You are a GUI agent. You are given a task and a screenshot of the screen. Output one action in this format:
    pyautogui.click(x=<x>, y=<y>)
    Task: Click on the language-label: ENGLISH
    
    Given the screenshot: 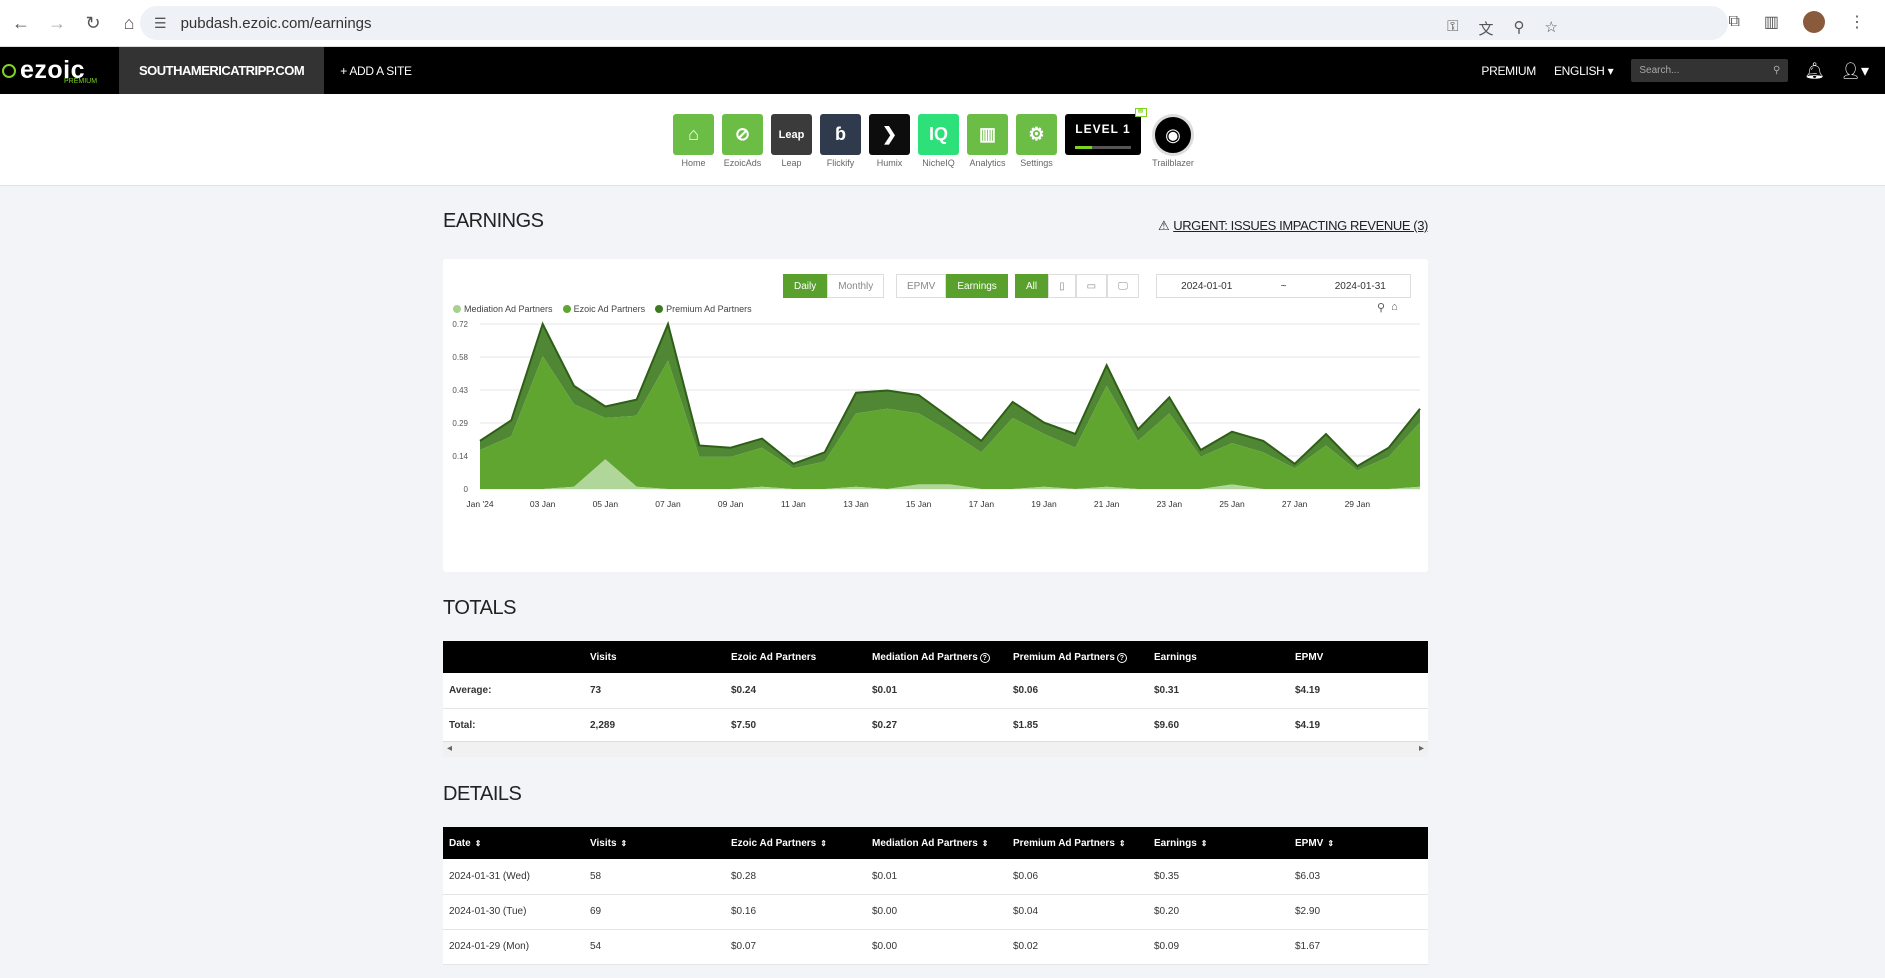 What is the action you would take?
    pyautogui.click(x=1579, y=70)
    